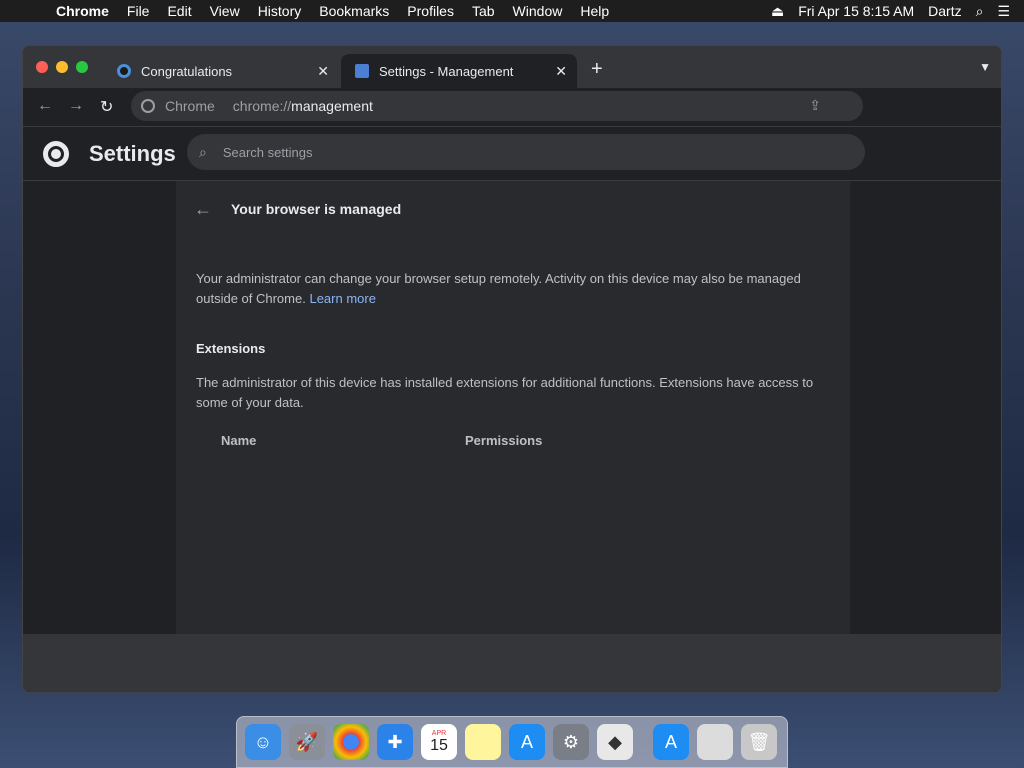  Describe the element at coordinates (82, 11) in the screenshot. I see `menu-app: Chrome` at that location.